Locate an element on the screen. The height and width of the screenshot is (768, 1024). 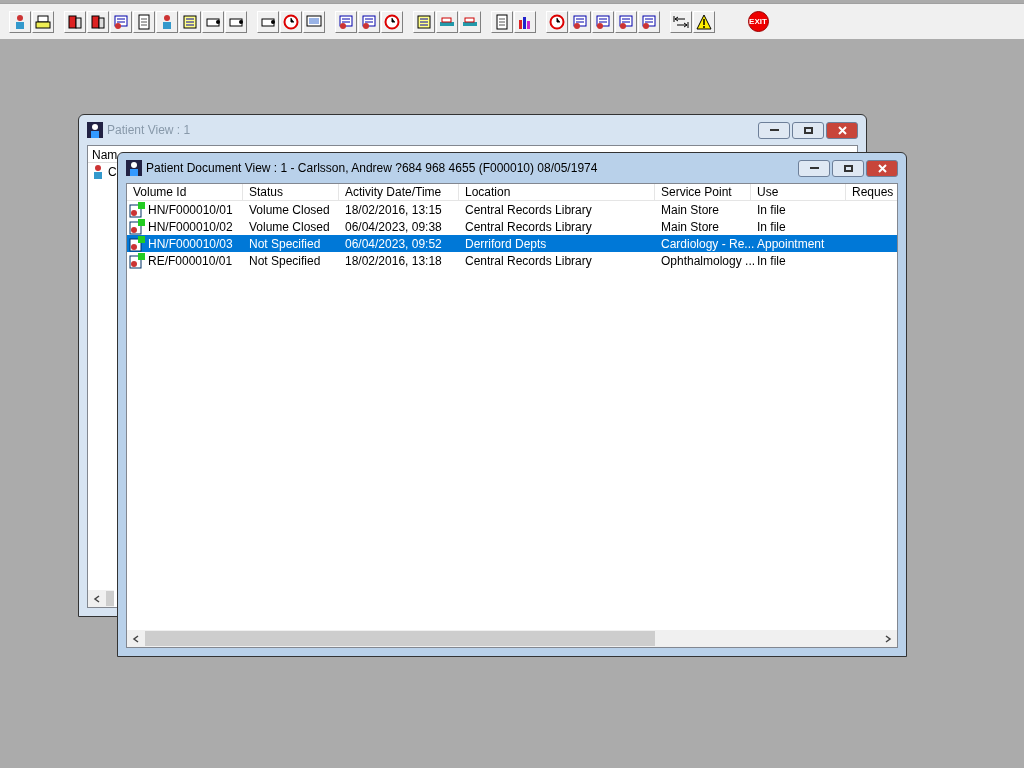
table-cell-text: HN/F000010/02 is located at coordinates (190, 227).